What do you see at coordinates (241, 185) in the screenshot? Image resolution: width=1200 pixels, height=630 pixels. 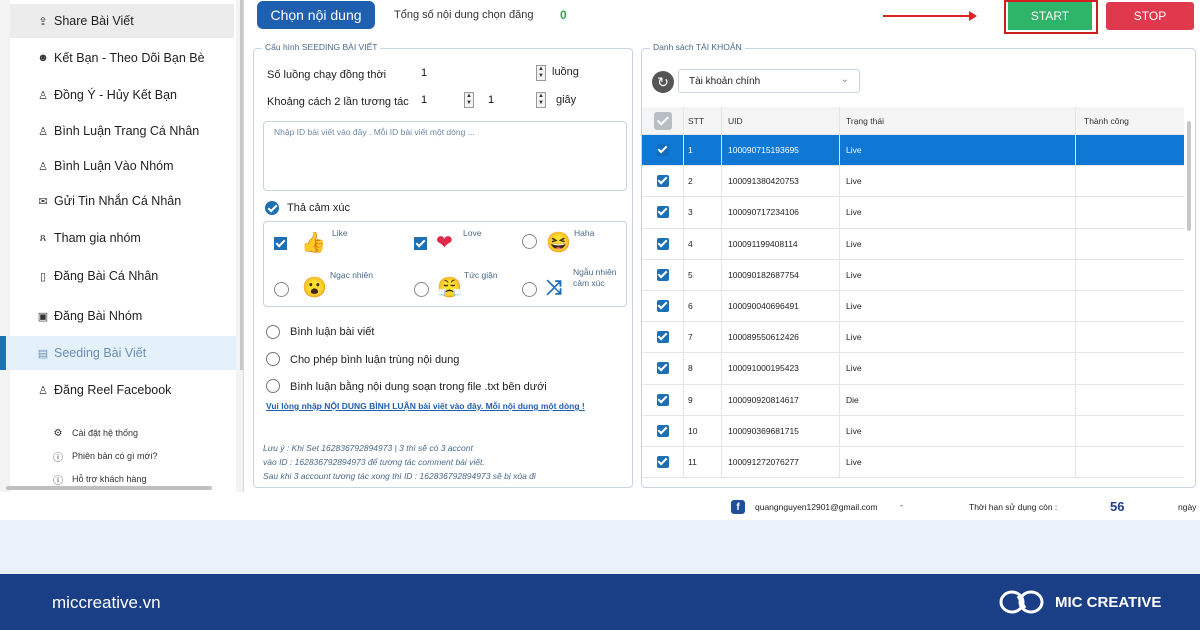 I see `sidebar-vertical-scrollbar` at bounding box center [241, 185].